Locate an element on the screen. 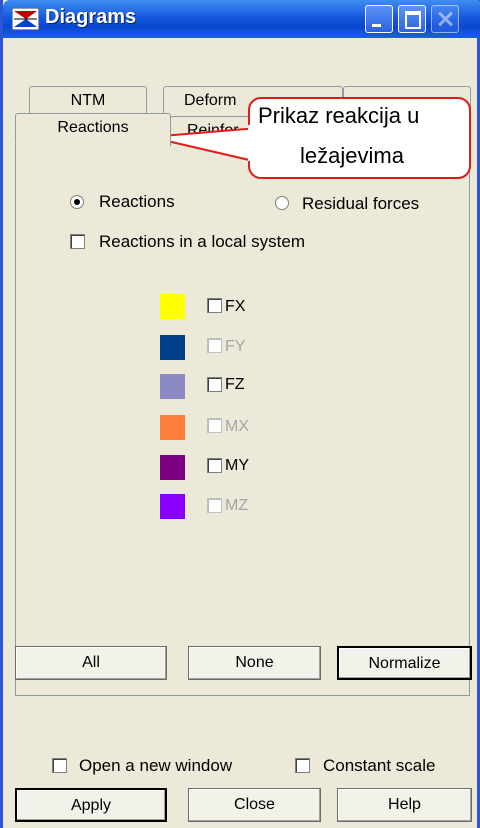 This screenshot has width=480, height=828. tab-reinfor-label: Reinfor is located at coordinates (213, 130).